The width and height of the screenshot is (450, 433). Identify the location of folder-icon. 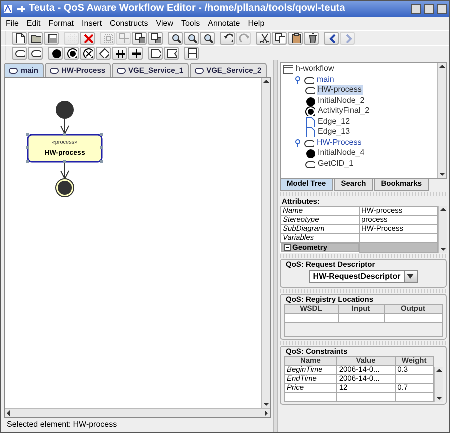
(35, 38).